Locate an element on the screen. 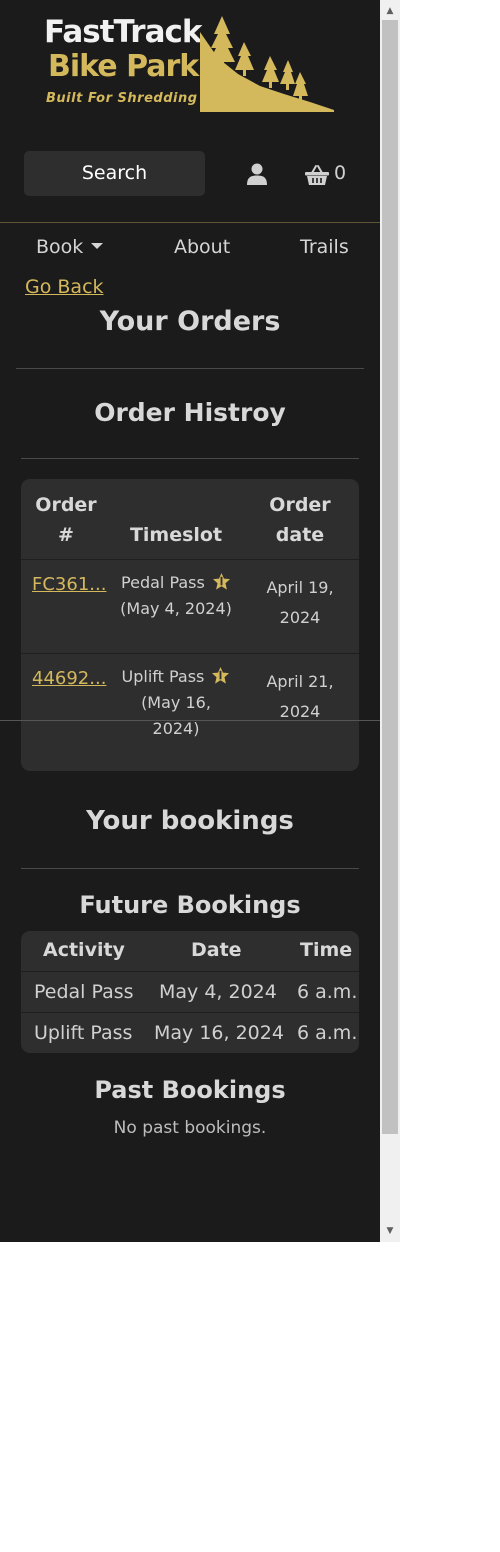 The width and height of the screenshot is (500, 1552). orders-title: Your Orders is located at coordinates (190, 321).